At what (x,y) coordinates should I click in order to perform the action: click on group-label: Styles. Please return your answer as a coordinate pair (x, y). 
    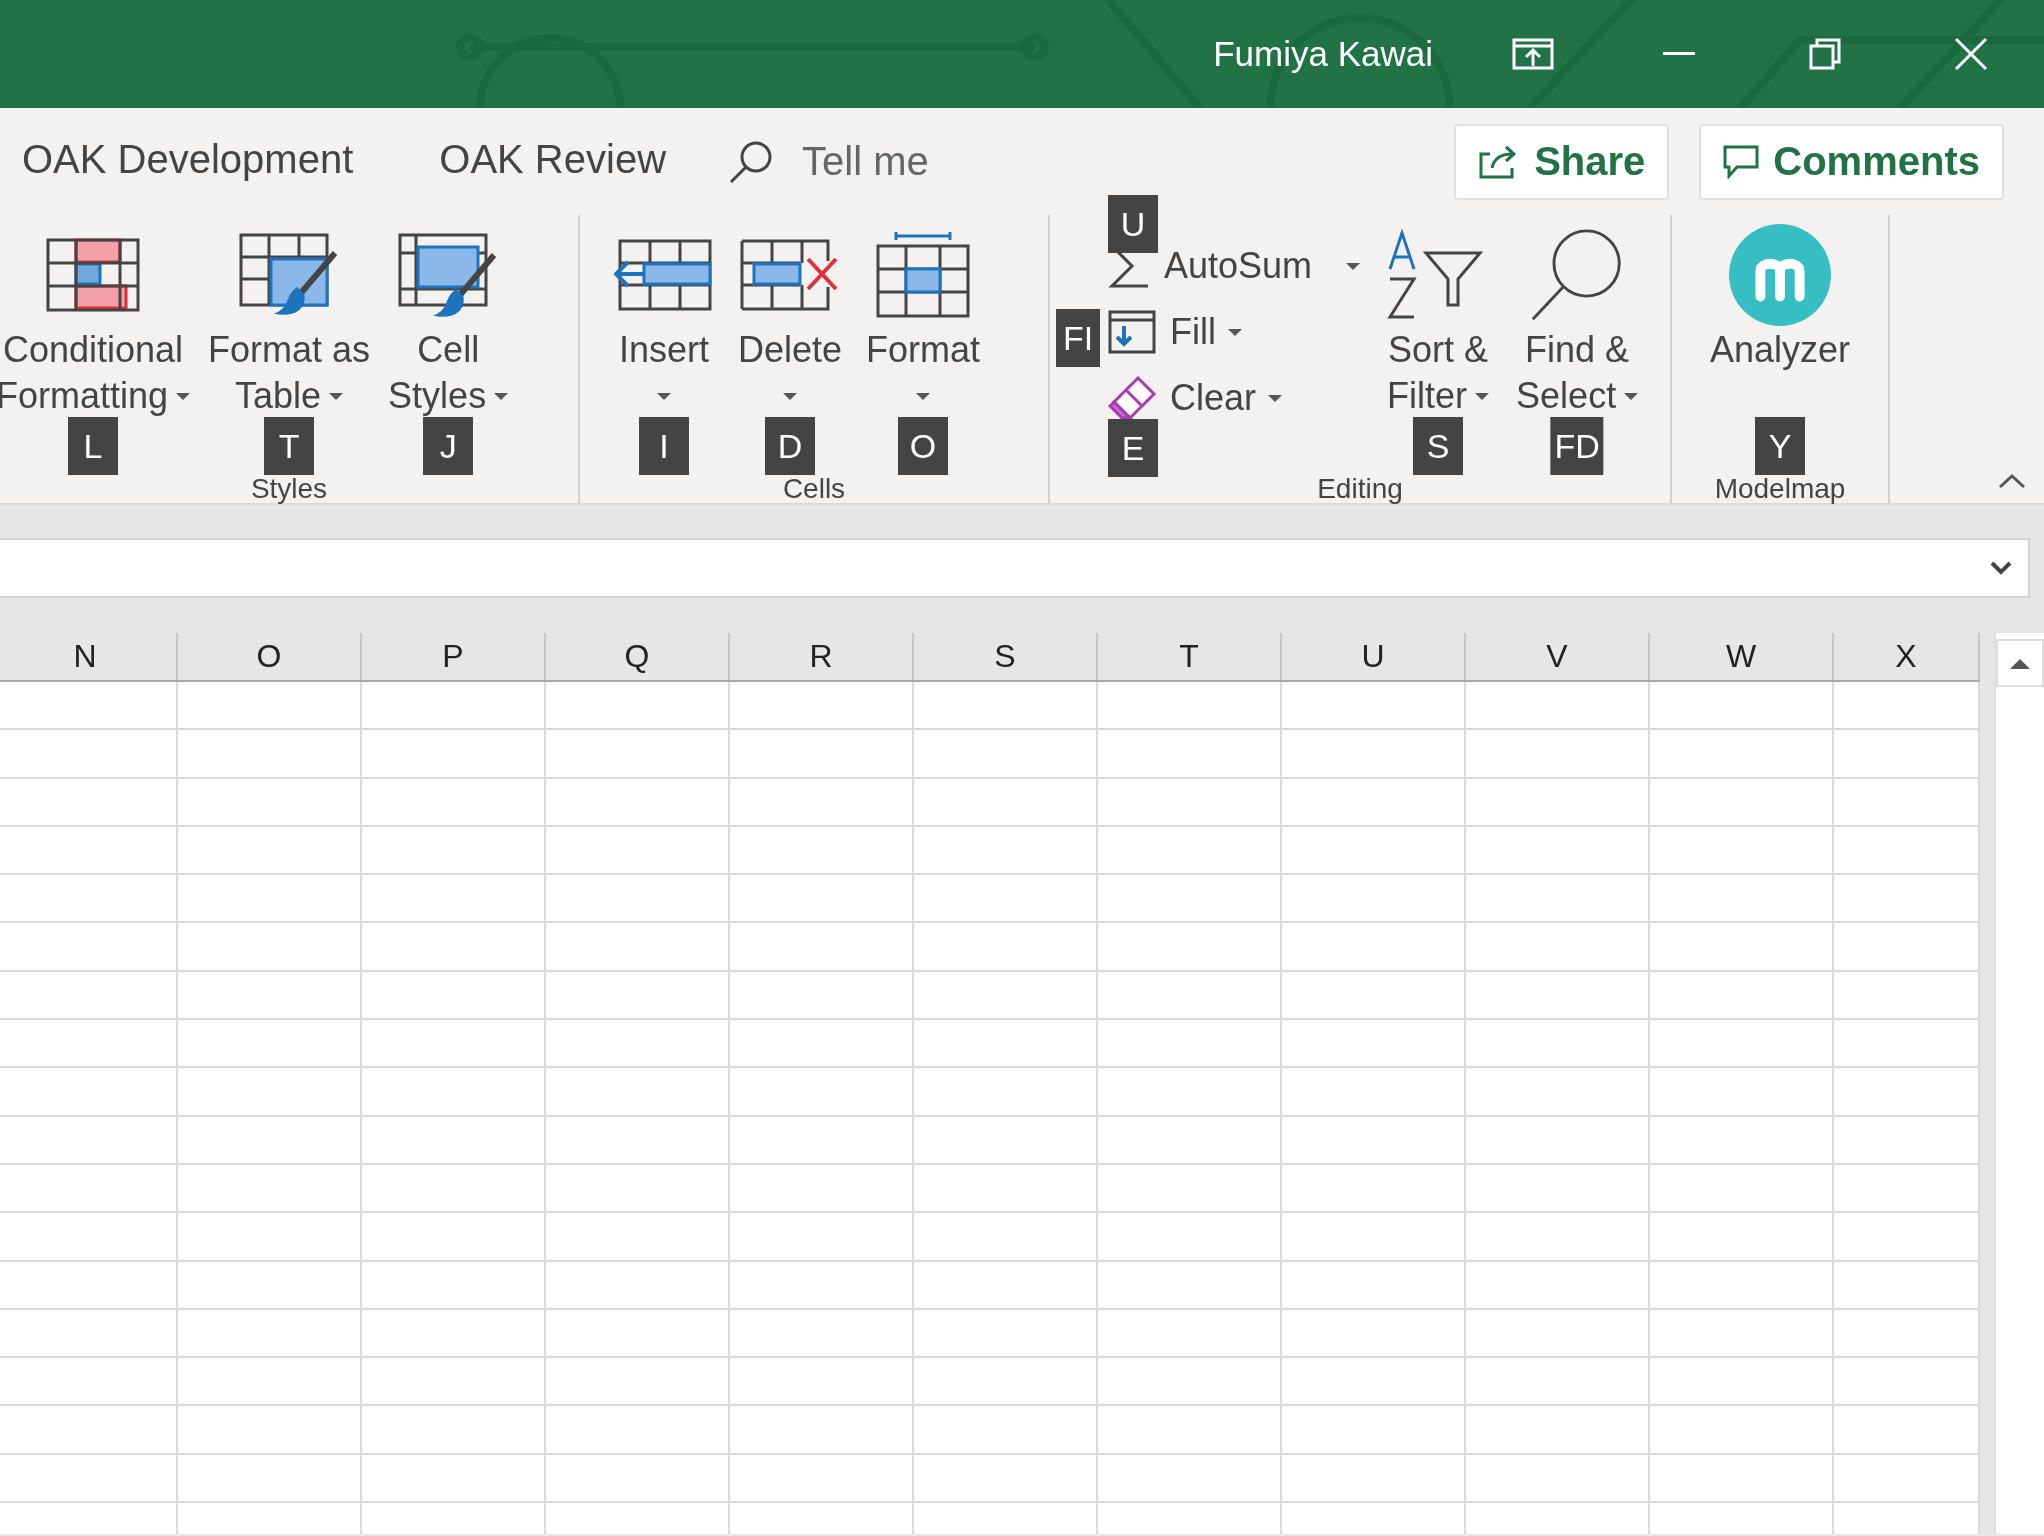
    Looking at the image, I should click on (289, 489).